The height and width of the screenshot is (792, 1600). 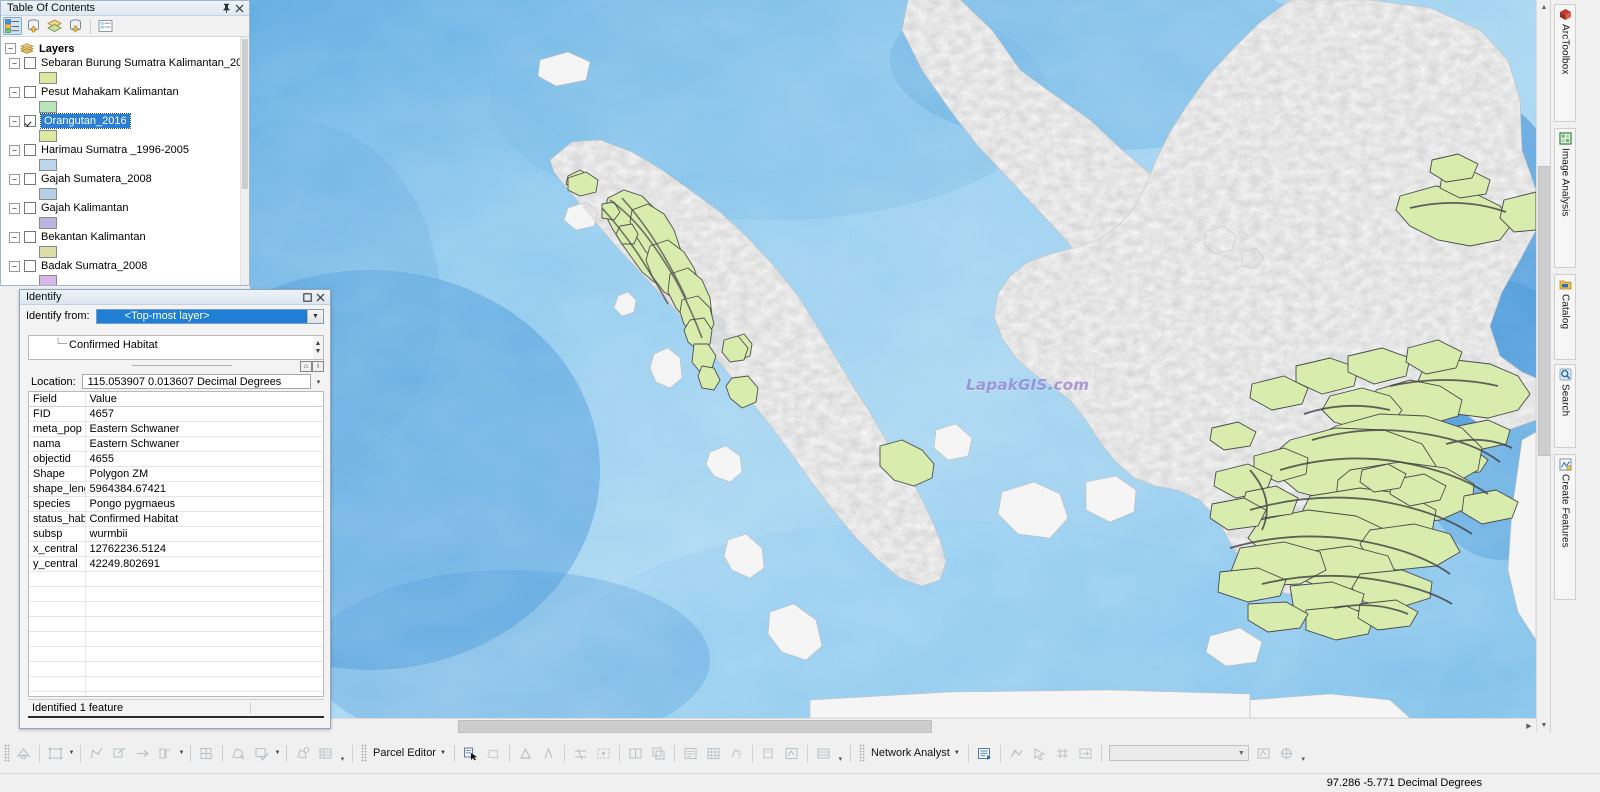 What do you see at coordinates (238, 753) in the screenshot?
I see `build-parcel-button` at bounding box center [238, 753].